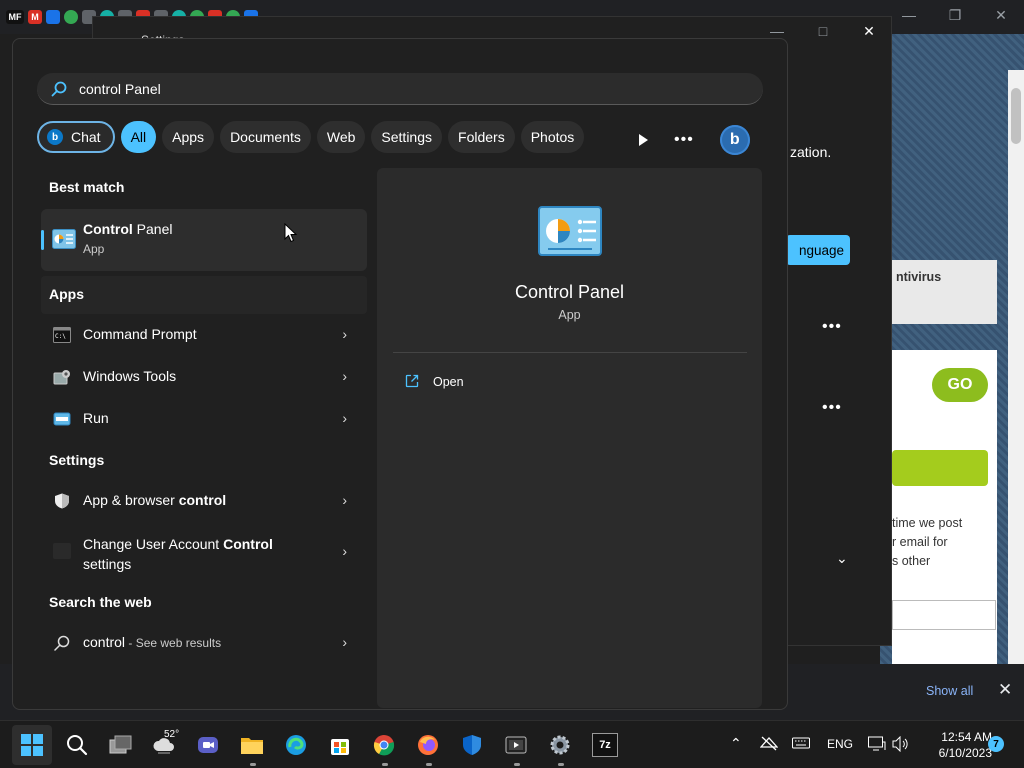 Image resolution: width=1024 pixels, height=768 pixels. What do you see at coordinates (35, 17) in the screenshot?
I see `tab-favicon-gmail: M` at bounding box center [35, 17].